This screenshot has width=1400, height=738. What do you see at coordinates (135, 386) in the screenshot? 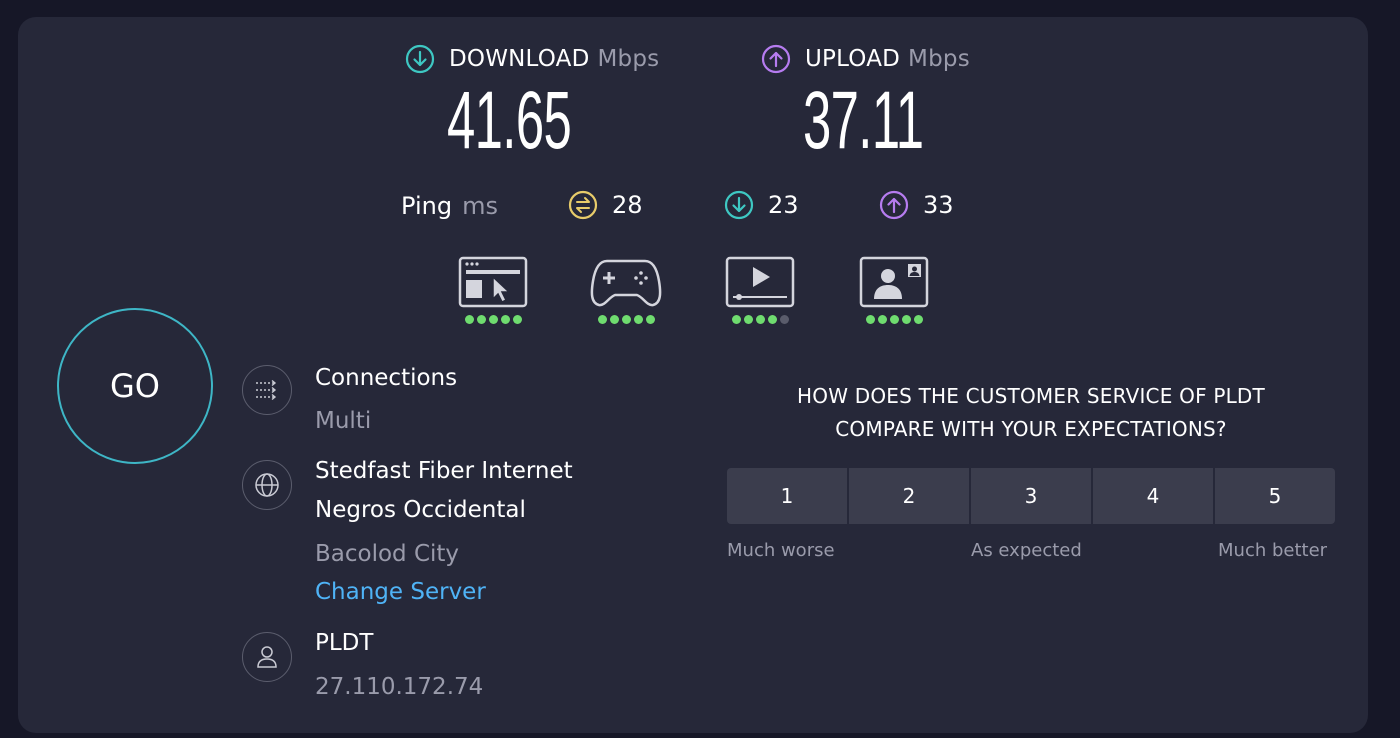
I see `go-button: GO` at bounding box center [135, 386].